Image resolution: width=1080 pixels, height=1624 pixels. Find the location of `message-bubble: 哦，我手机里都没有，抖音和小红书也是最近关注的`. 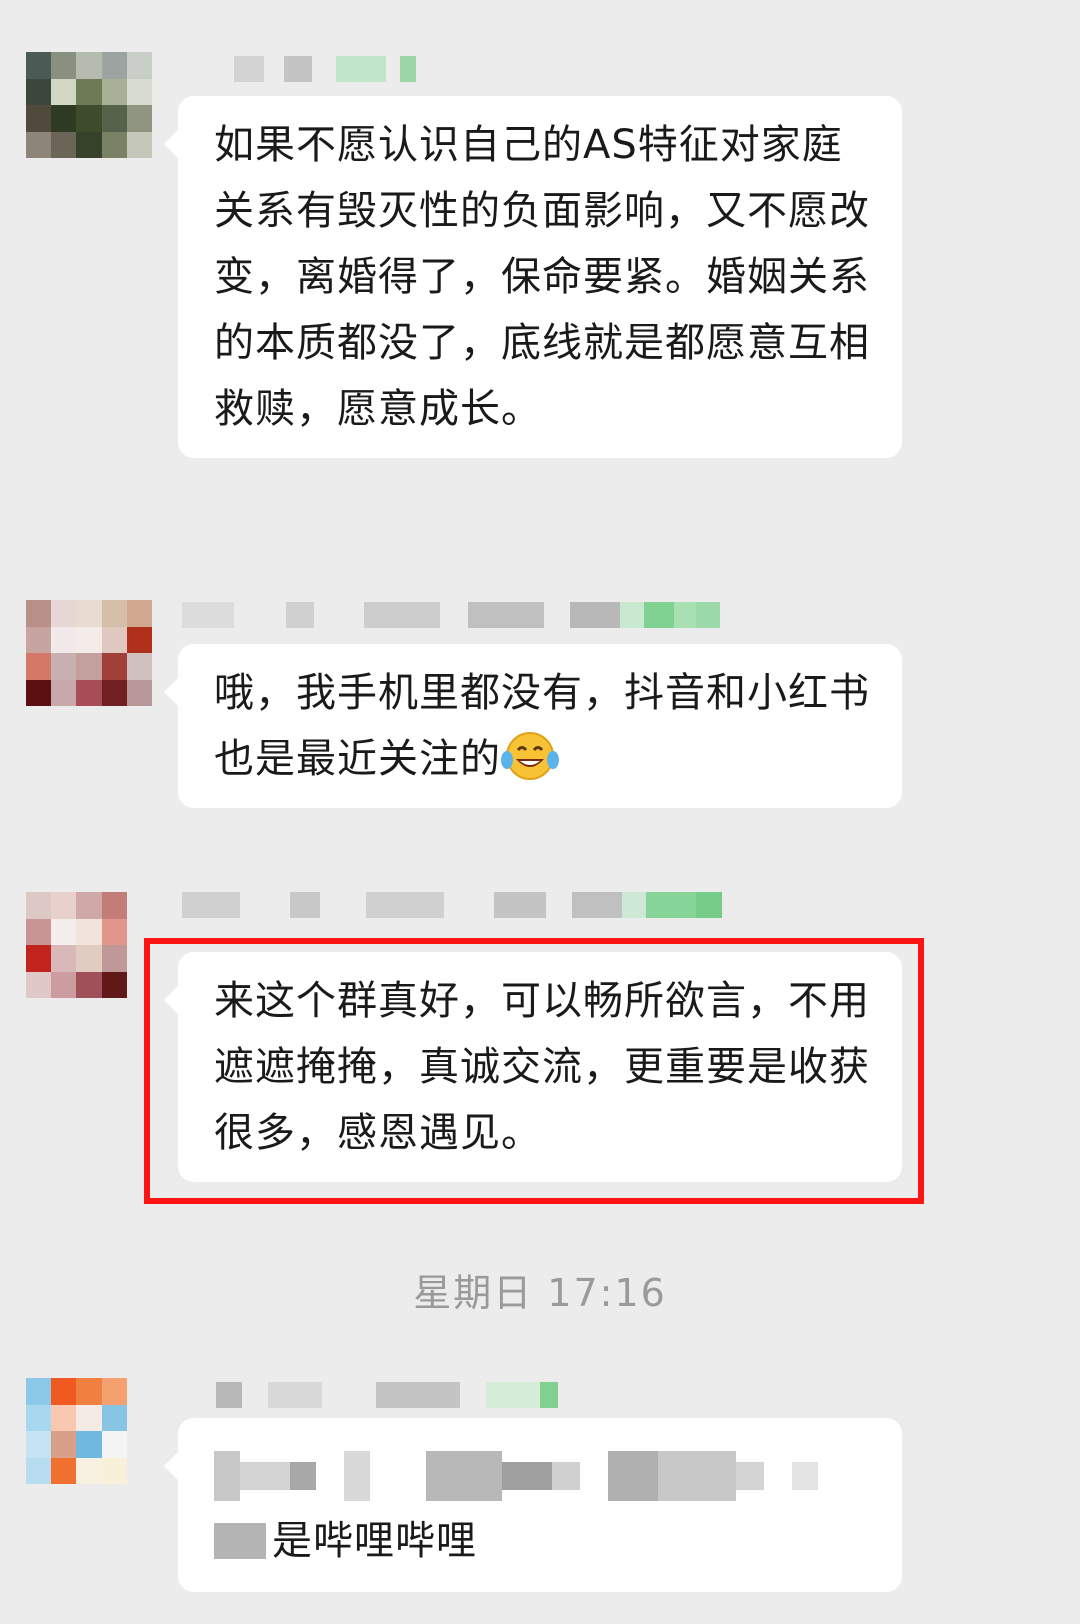

message-bubble: 哦，我手机里都没有，抖音和小红书也是最近关注的 is located at coordinates (533, 726).